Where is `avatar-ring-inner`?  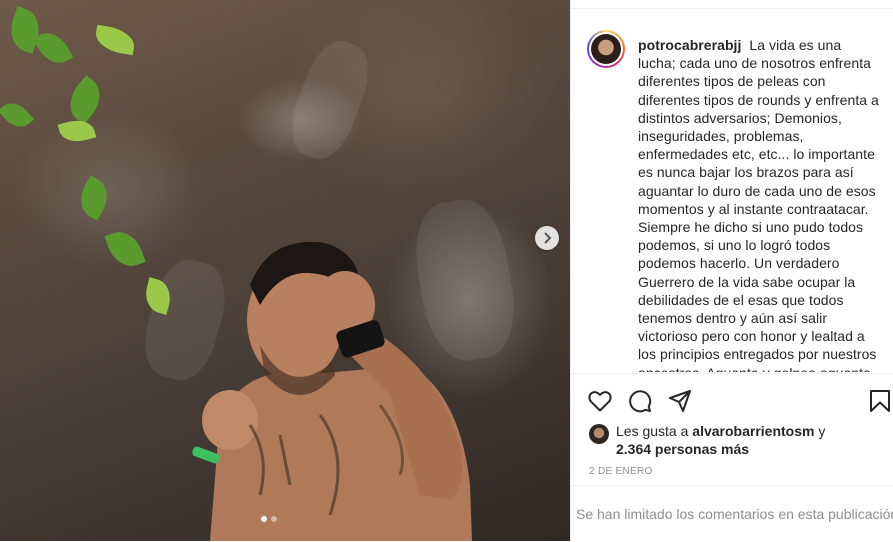 avatar-ring-inner is located at coordinates (606, 49).